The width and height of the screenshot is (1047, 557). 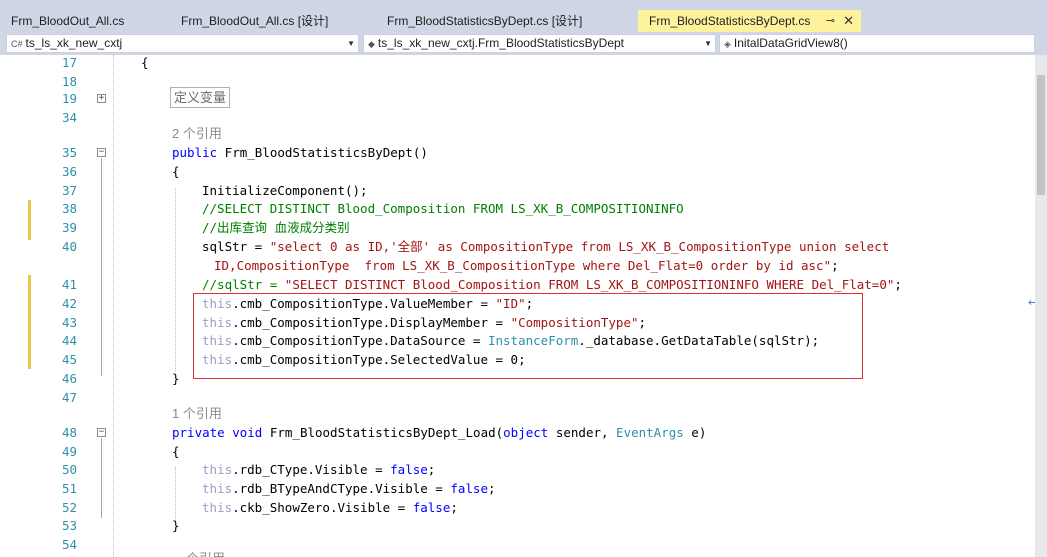 I want to click on line-number: 40, so click(x=69, y=246).